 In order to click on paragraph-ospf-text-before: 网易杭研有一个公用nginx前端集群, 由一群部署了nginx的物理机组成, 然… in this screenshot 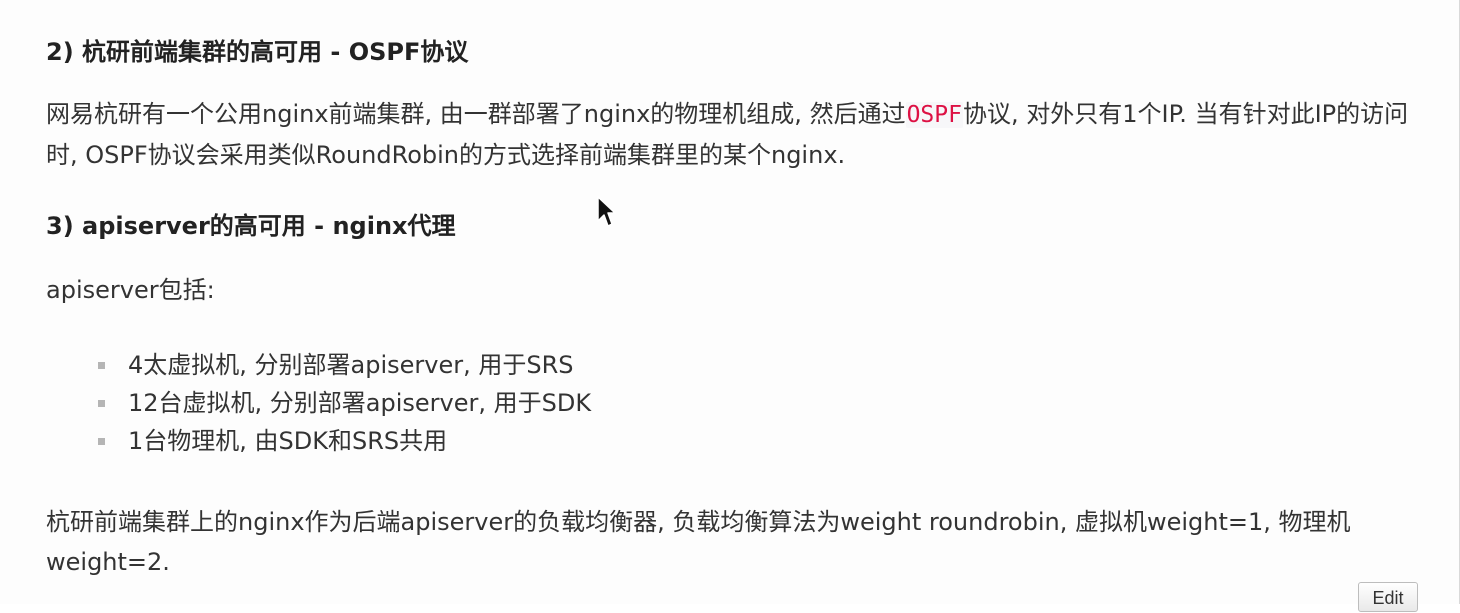, I will do `click(476, 114)`.